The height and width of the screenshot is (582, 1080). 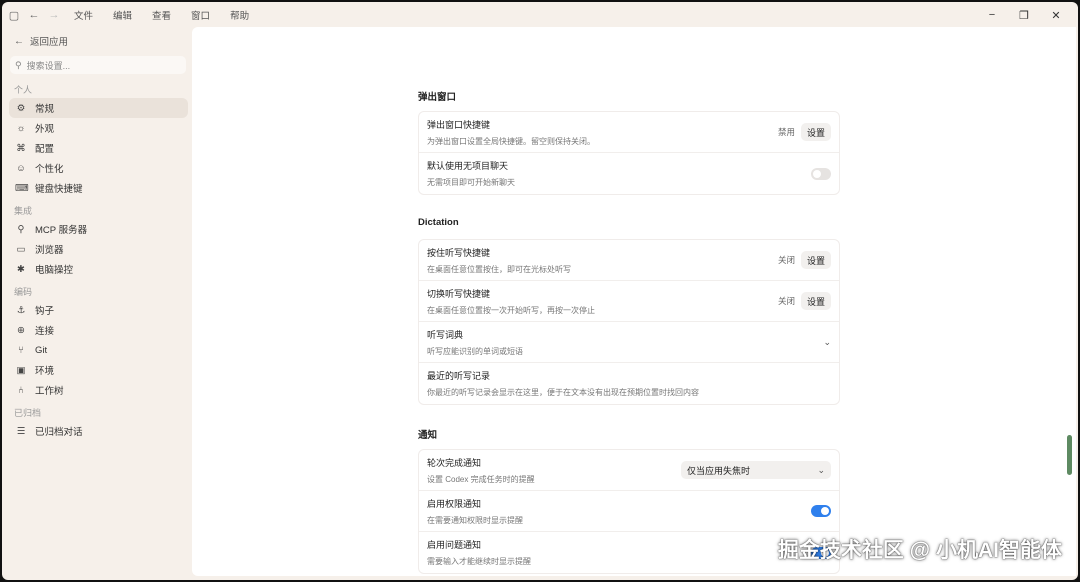 I want to click on config-icon: ⌘, so click(x=21, y=148).